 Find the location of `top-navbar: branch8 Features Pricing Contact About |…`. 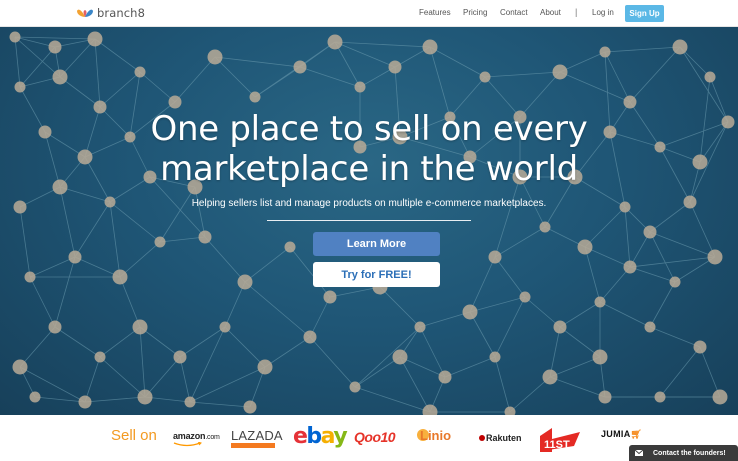

top-navbar: branch8 Features Pricing Contact About |… is located at coordinates (369, 13).